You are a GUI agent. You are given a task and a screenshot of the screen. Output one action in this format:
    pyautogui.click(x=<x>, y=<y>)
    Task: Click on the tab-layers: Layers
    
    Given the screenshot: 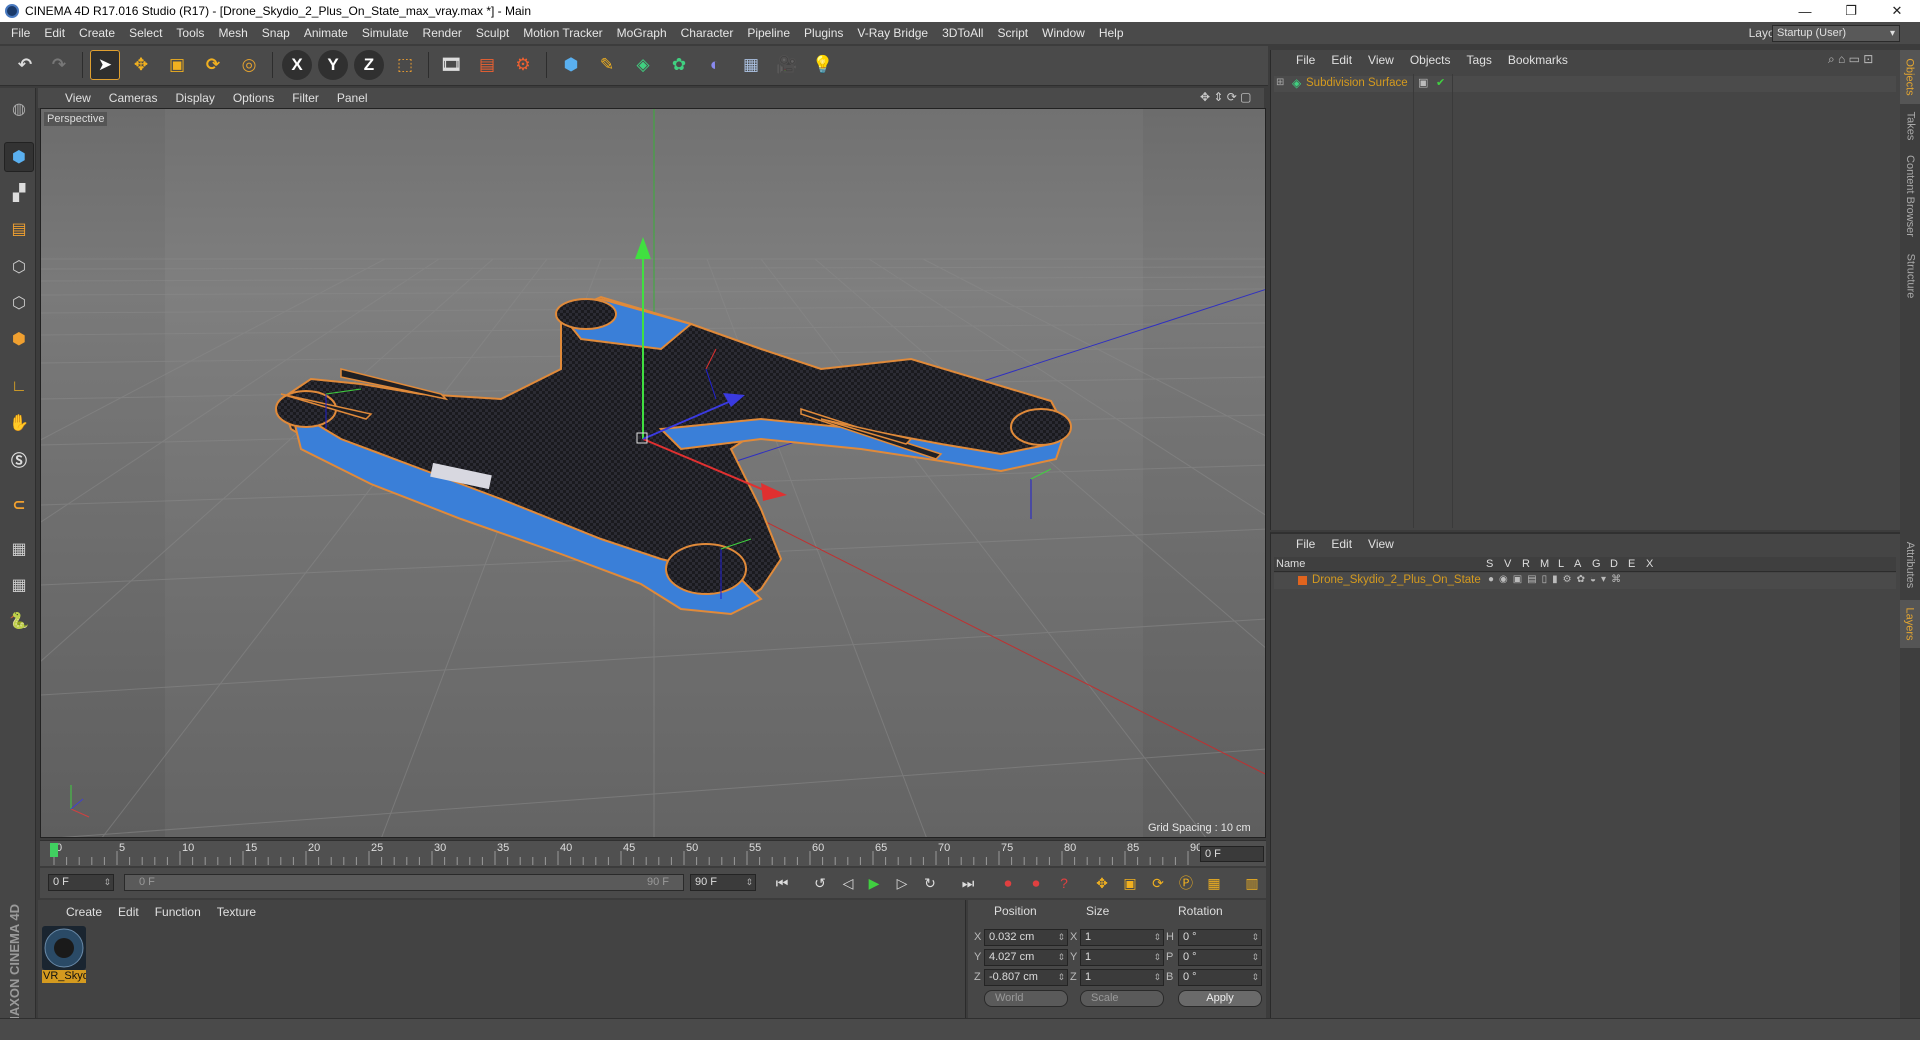 What is the action you would take?
    pyautogui.click(x=1910, y=624)
    